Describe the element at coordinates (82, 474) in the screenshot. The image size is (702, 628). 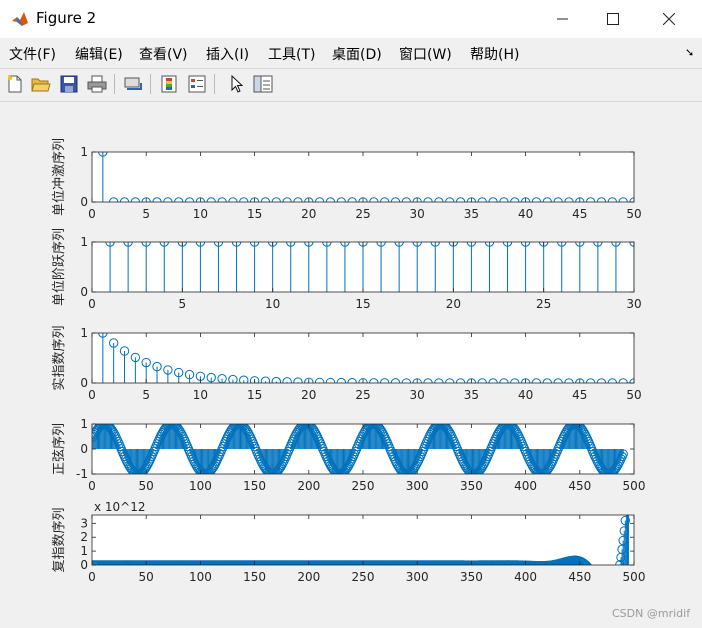
I see `y-tick-label: -1` at that location.